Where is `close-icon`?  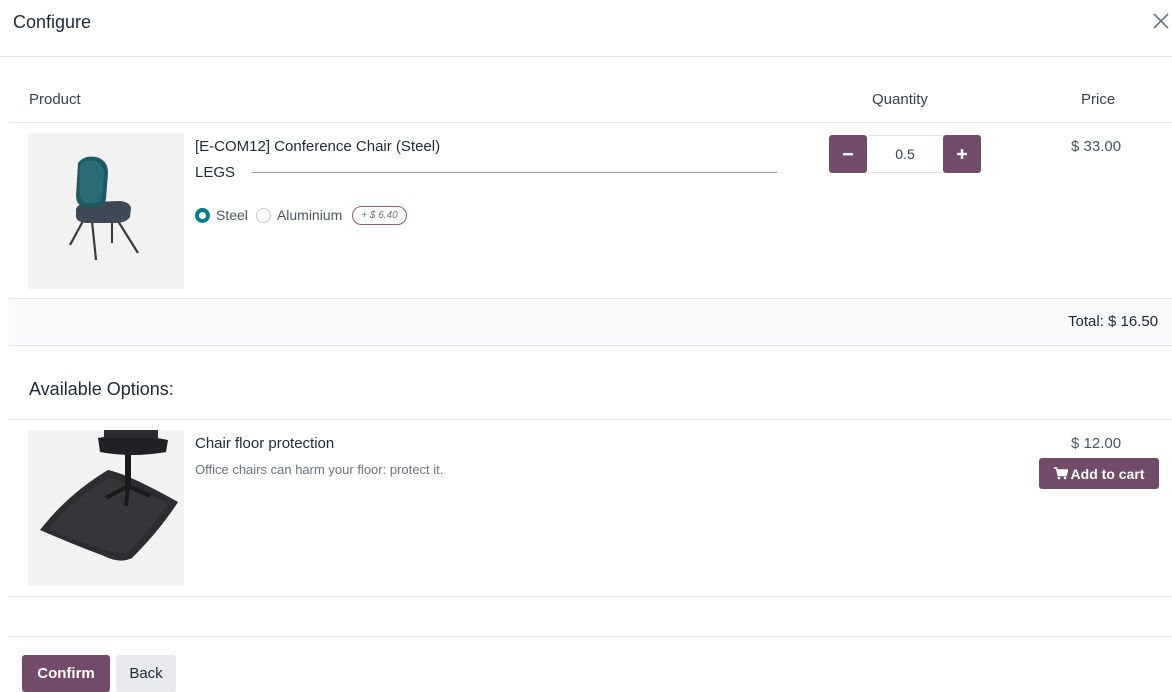 close-icon is located at coordinates (1161, 21).